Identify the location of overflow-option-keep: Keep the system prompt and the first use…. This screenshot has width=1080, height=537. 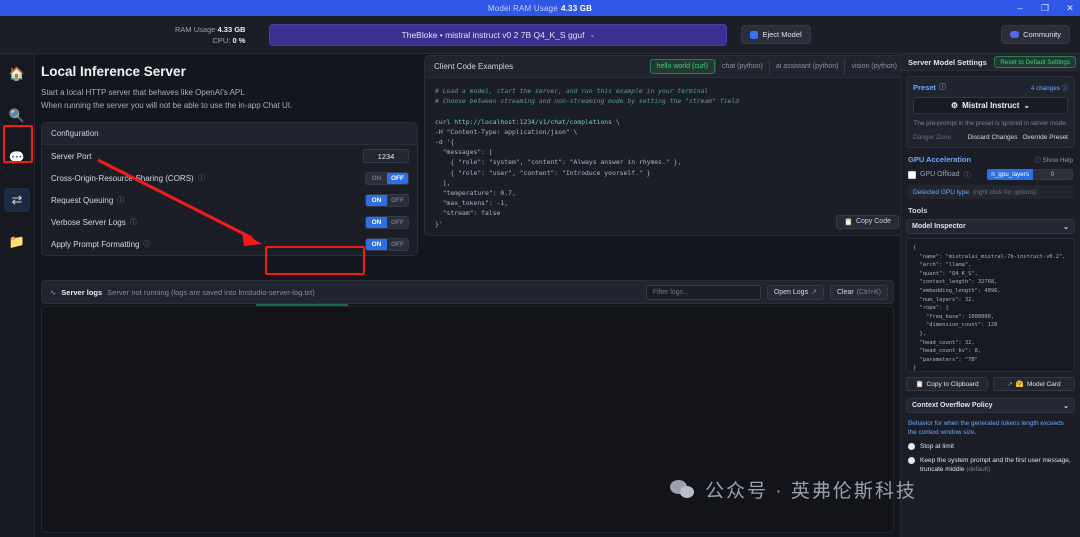
(990, 465).